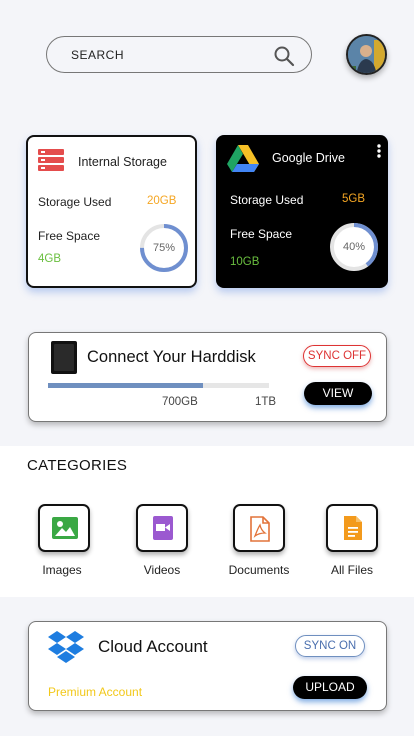  Describe the element at coordinates (153, 646) in the screenshot. I see `cloud-account-title: Cloud Account` at that location.